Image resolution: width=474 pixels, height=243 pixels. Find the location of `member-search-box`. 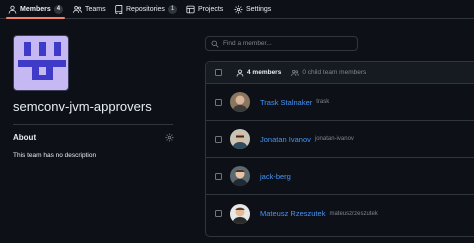

member-search-box is located at coordinates (281, 43).